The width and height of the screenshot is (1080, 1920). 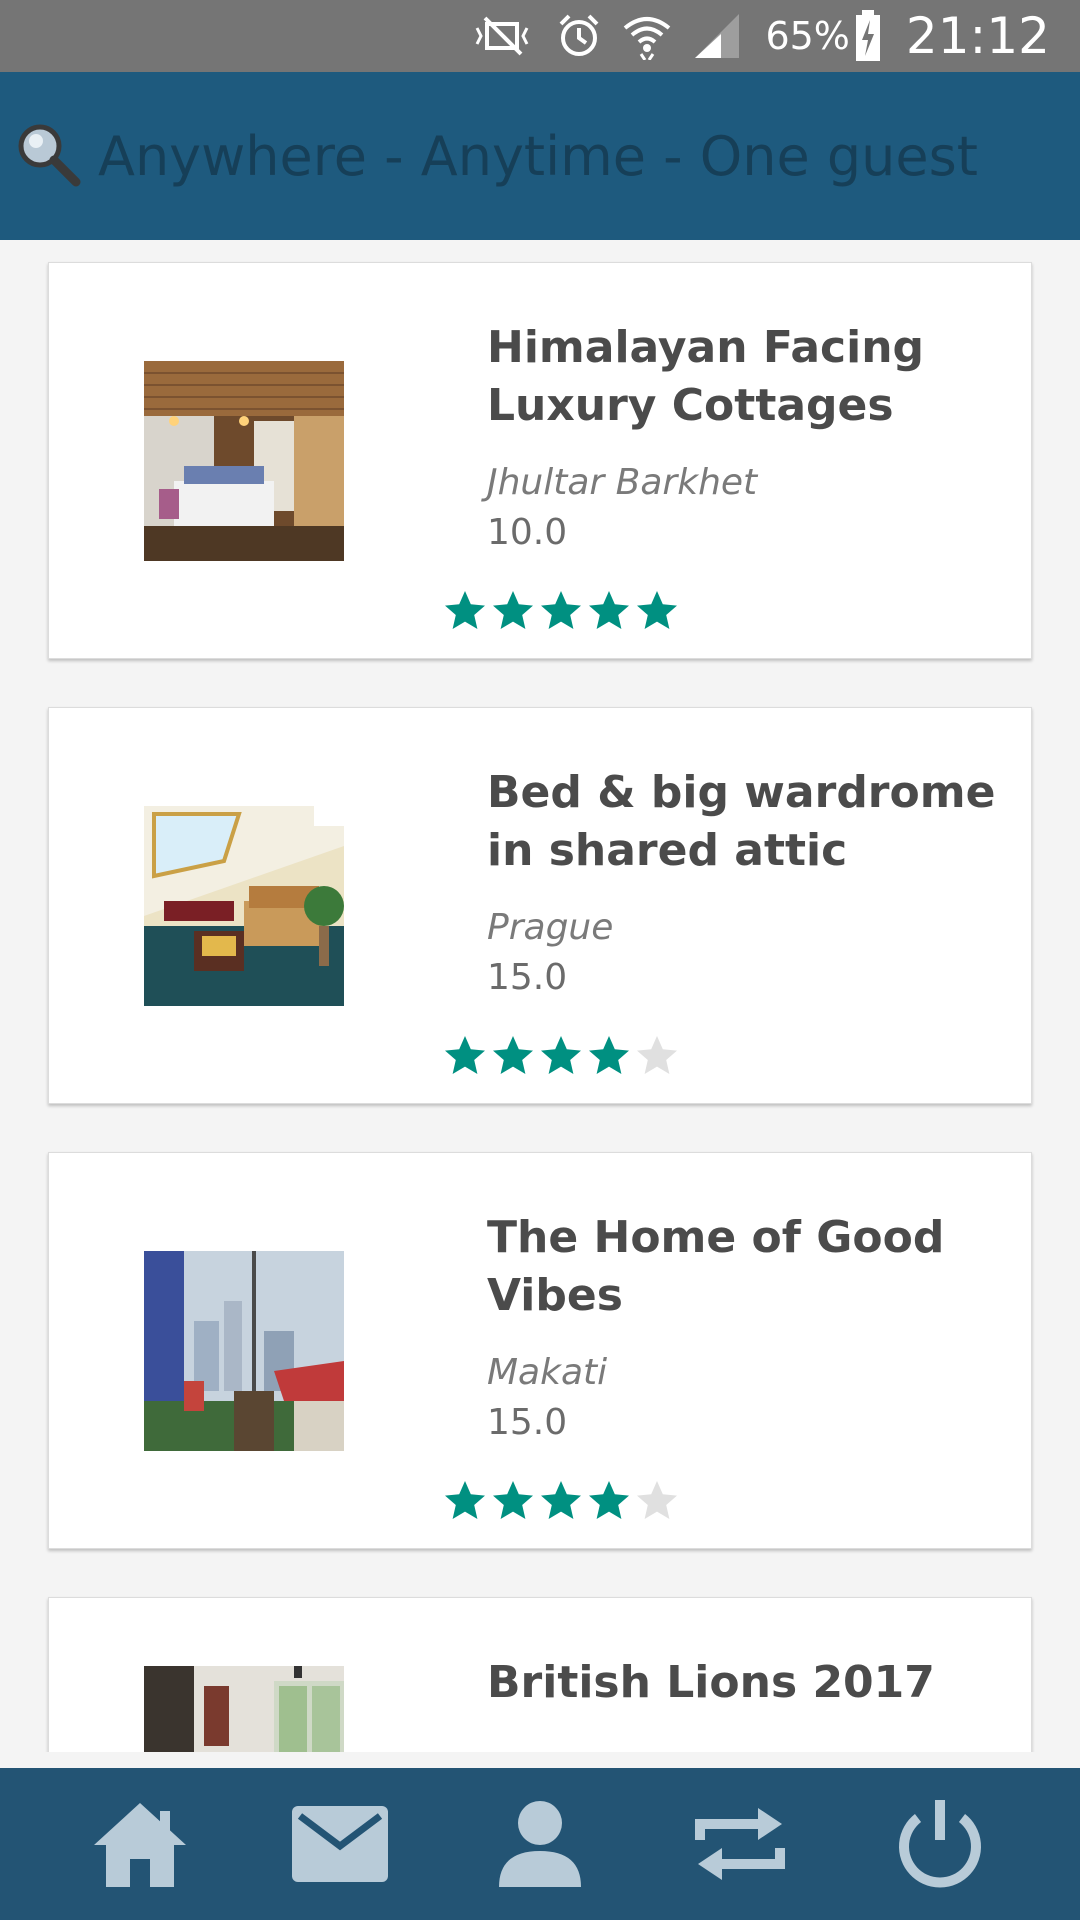 I want to click on profile-icon, so click(x=540, y=1844).